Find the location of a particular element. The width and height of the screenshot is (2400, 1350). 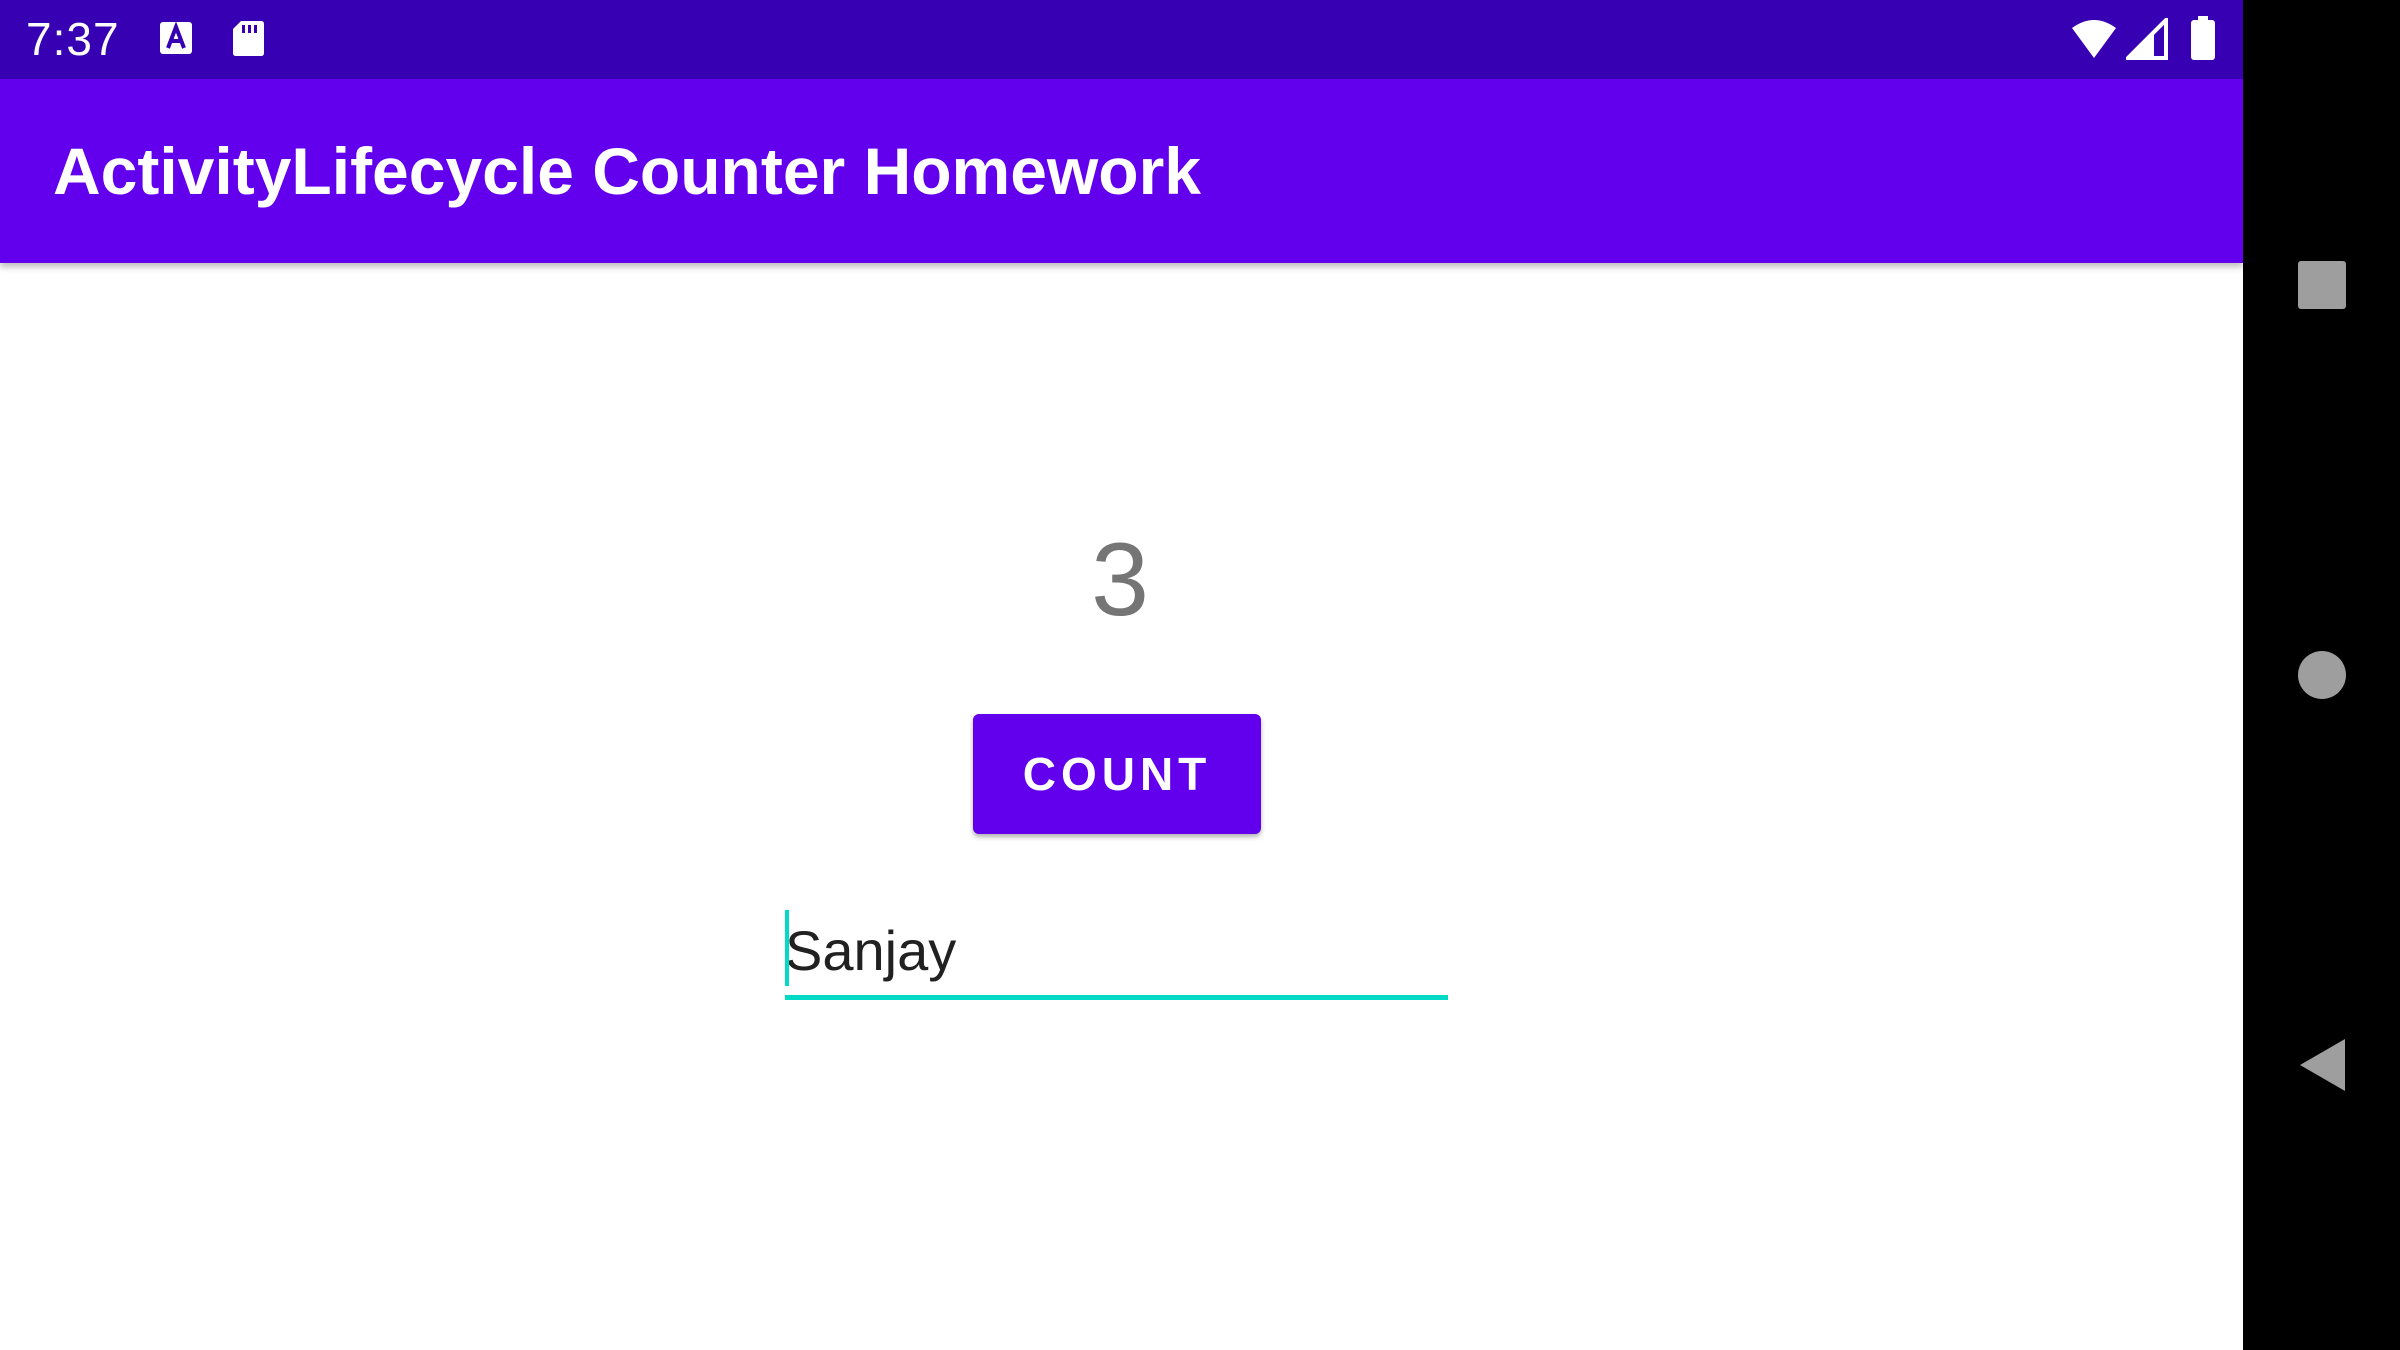

sd-card-icon is located at coordinates (248, 38).